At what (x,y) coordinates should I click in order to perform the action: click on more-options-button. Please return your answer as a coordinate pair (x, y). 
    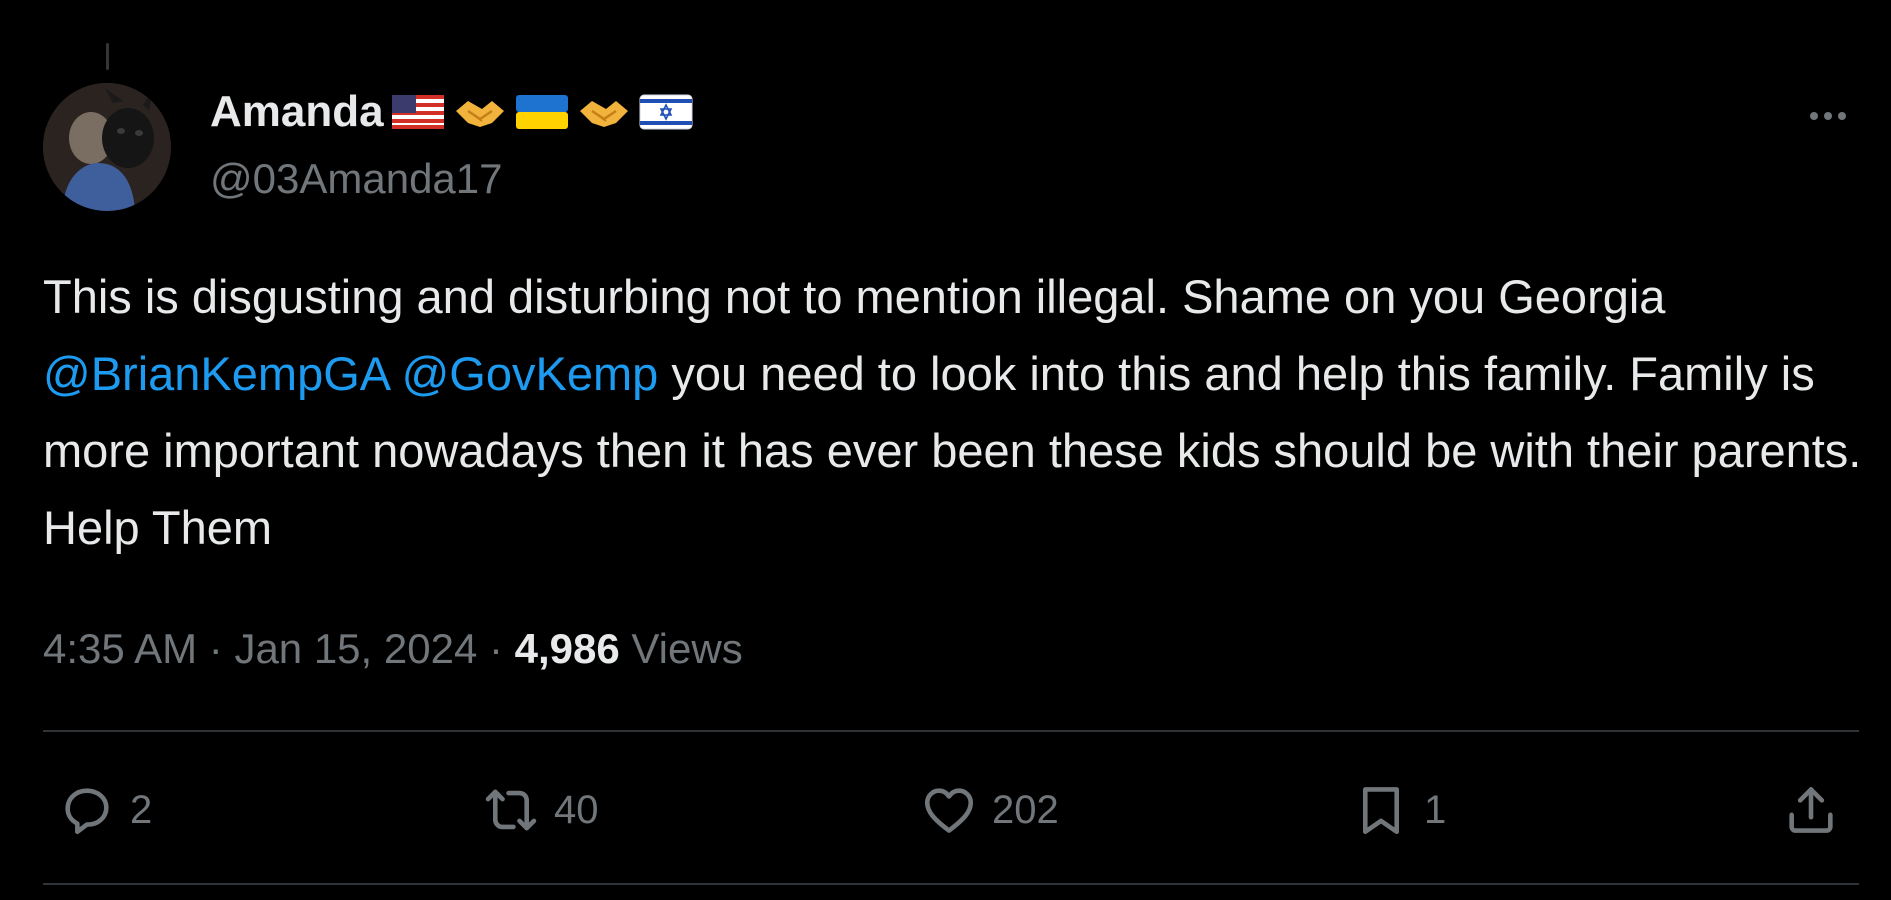
    Looking at the image, I should click on (1828, 116).